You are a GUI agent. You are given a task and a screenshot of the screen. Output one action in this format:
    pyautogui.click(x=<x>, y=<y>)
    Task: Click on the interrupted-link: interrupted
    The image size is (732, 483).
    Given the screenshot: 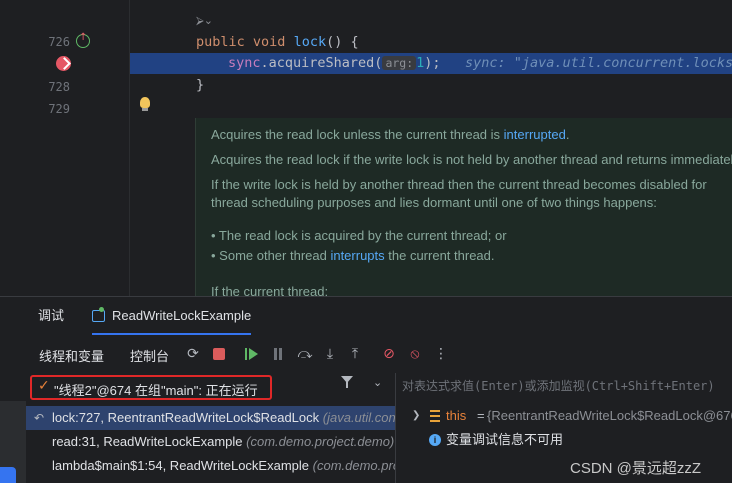 What is the action you would take?
    pyautogui.click(x=535, y=134)
    